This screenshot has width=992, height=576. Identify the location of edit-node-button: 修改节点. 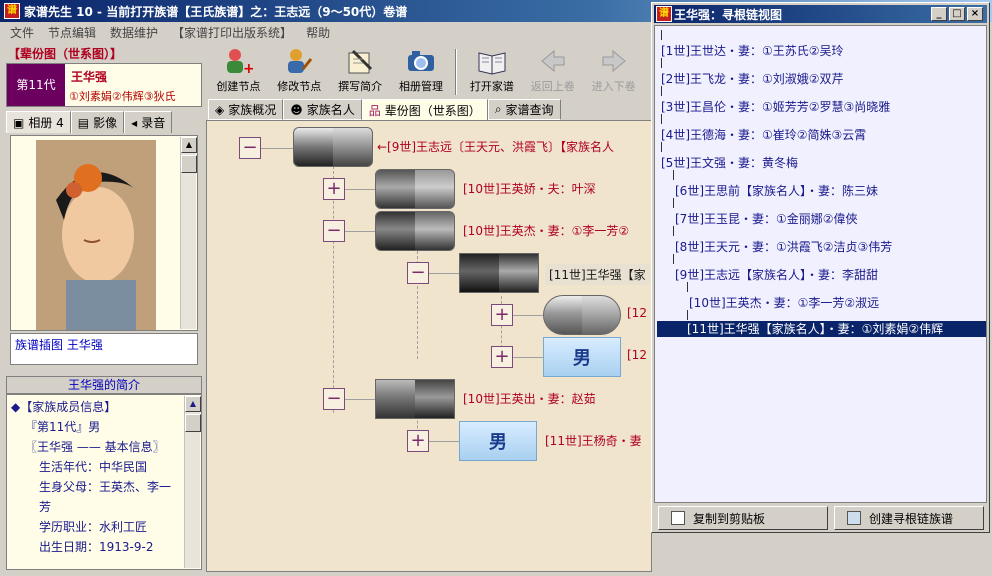
(299, 71).